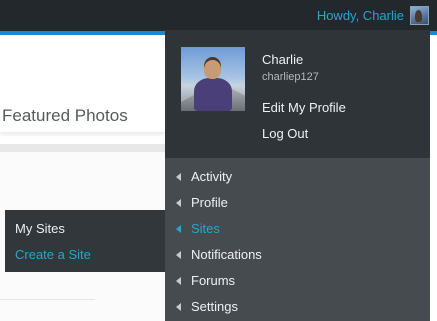  I want to click on profile-avatar, so click(213, 79).